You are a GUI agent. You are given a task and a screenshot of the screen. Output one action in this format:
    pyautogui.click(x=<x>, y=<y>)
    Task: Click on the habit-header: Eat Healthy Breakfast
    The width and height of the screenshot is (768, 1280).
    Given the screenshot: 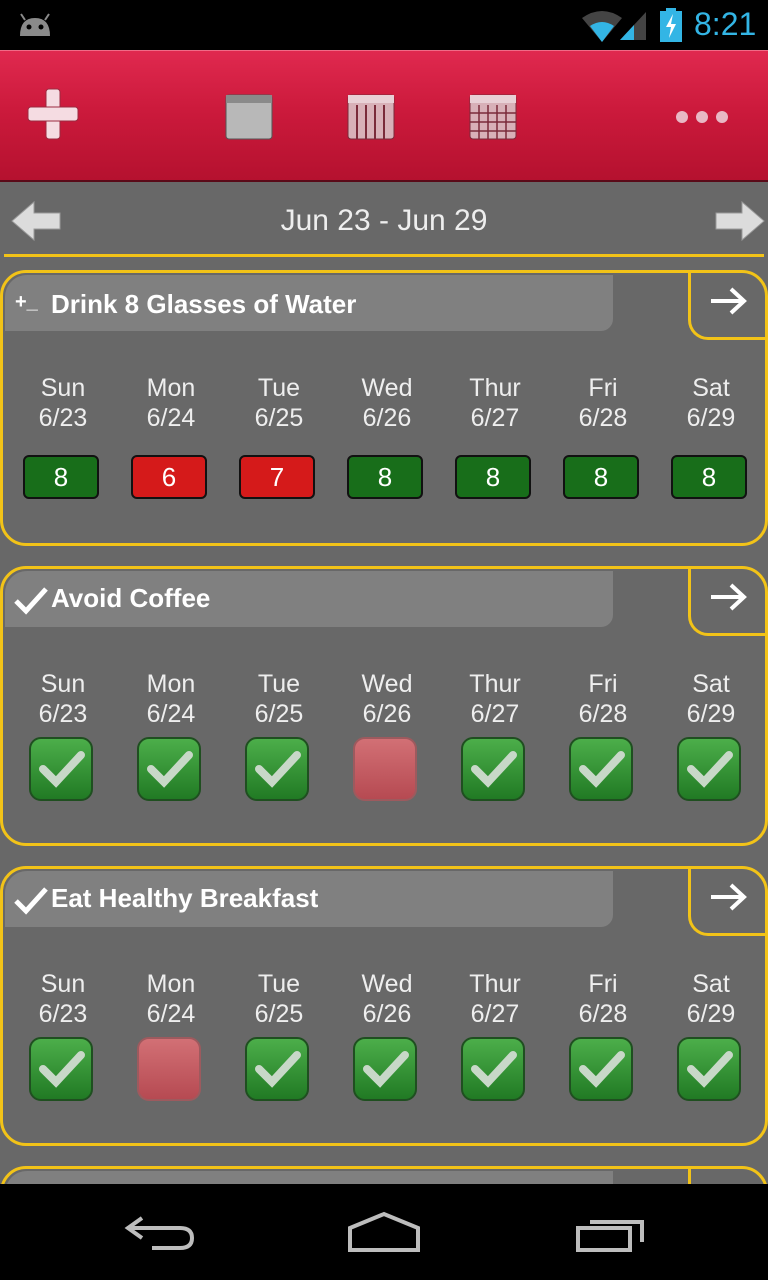 What is the action you would take?
    pyautogui.click(x=309, y=899)
    